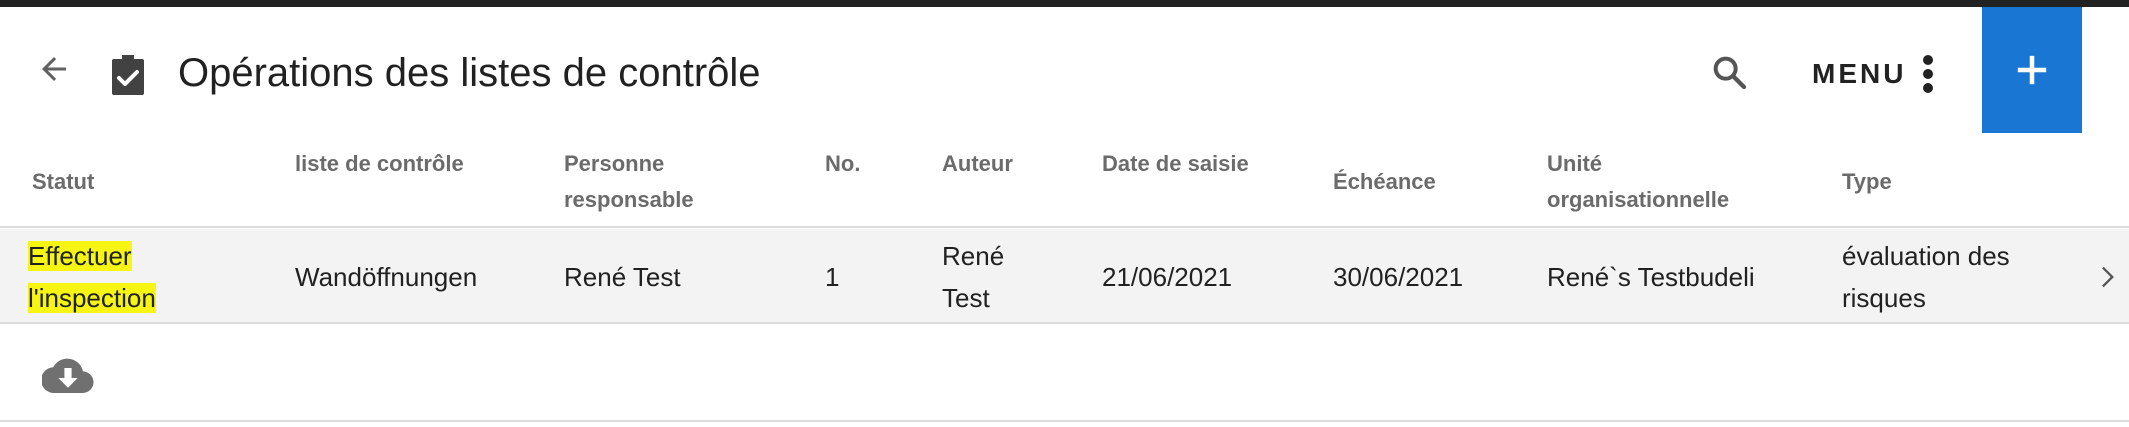  I want to click on column-header-due-date: Échéance, so click(1384, 182).